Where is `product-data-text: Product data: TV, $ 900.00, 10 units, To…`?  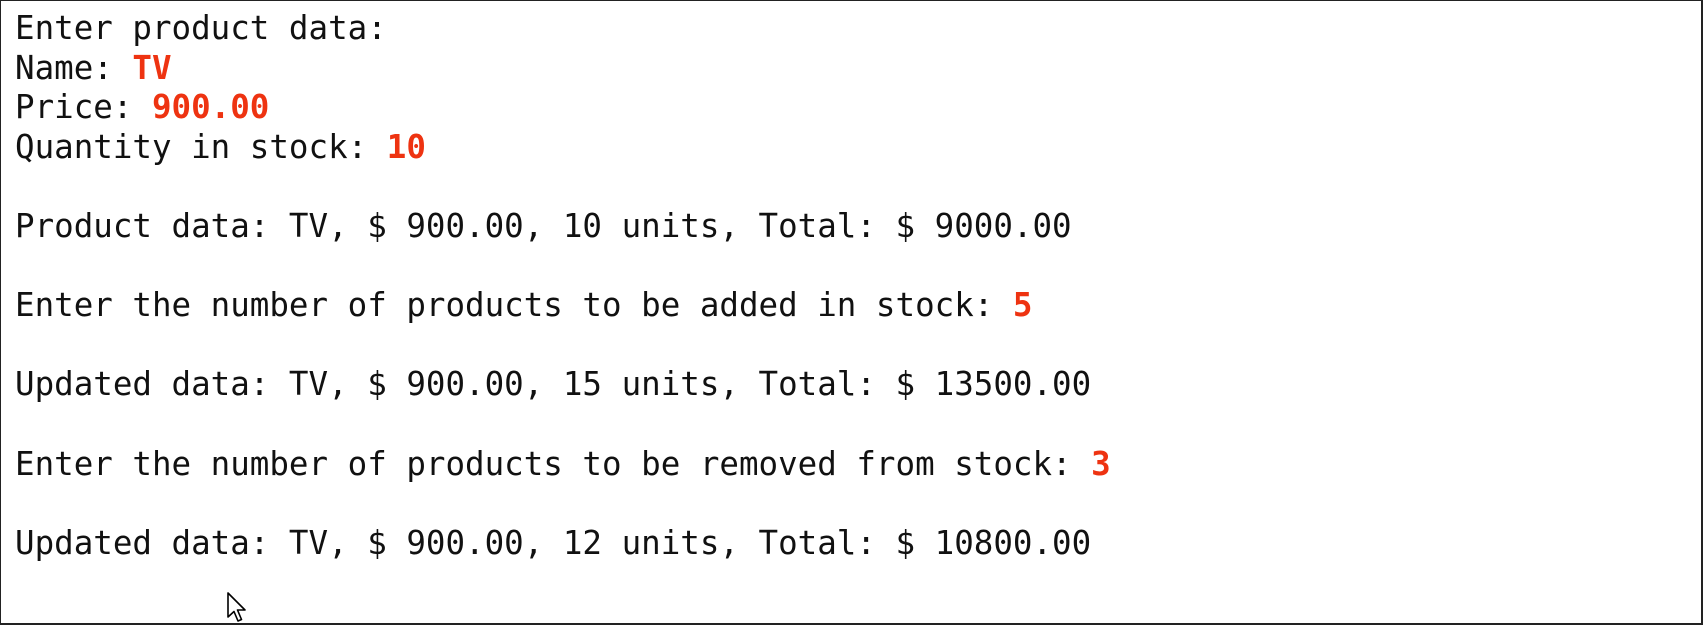
product-data-text: Product data: TV, $ 900.00, 10 units, To… is located at coordinates (543, 226).